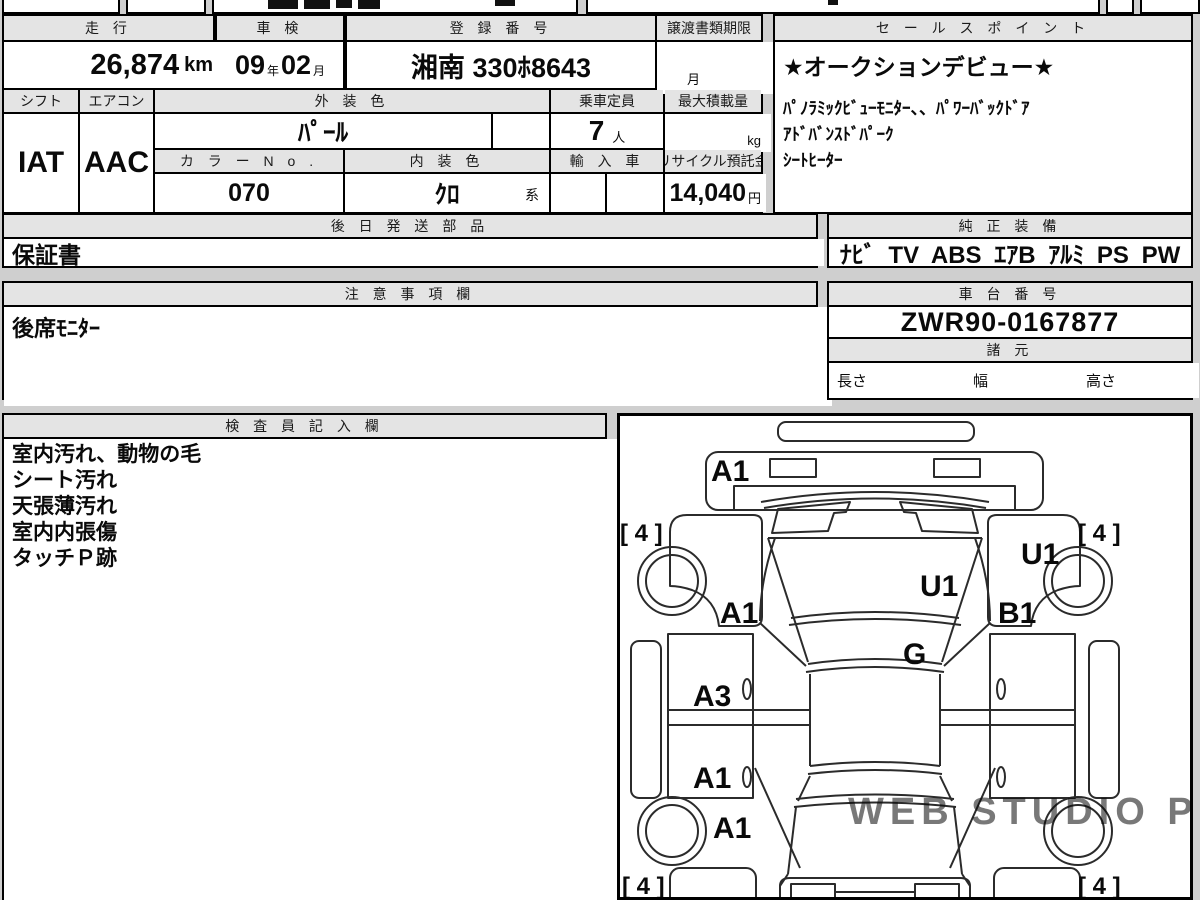 The width and height of the screenshot is (1200, 900). Describe the element at coordinates (712, 778) in the screenshot. I see `damage-mark-a1-rear-door: A1` at that location.